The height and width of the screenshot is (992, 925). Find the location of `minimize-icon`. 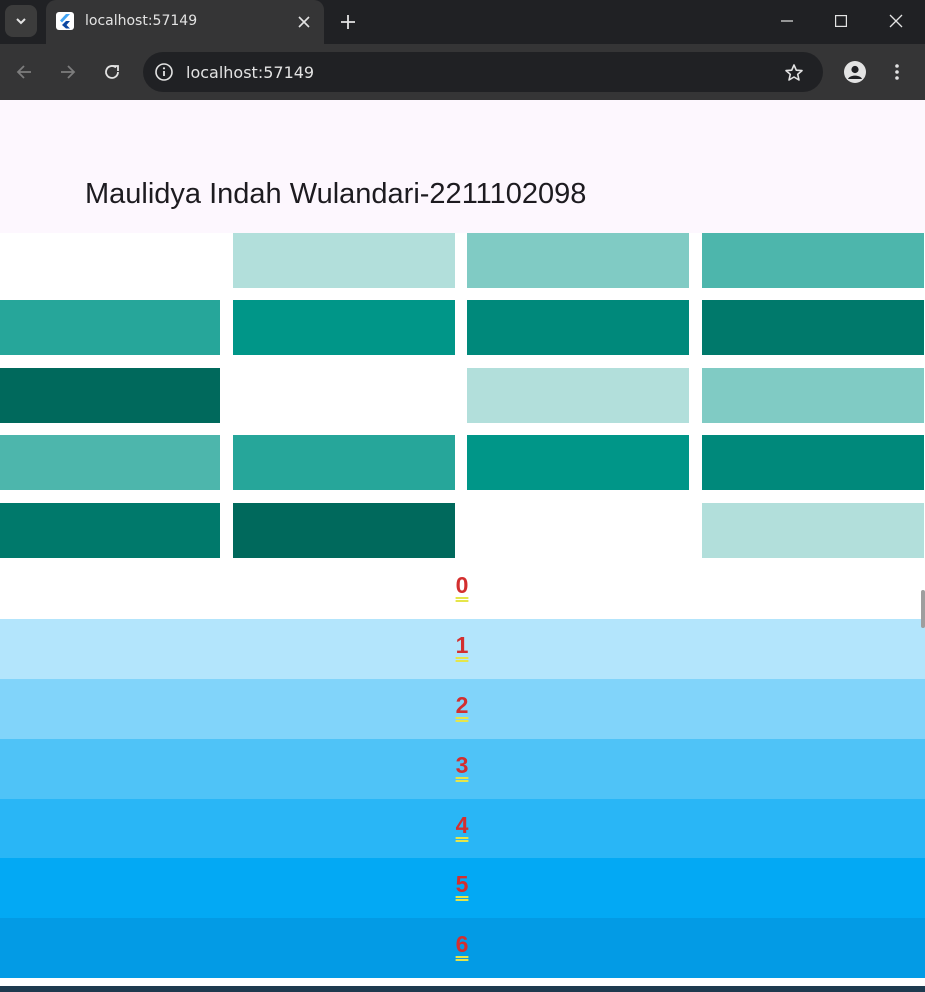

minimize-icon is located at coordinates (787, 21).